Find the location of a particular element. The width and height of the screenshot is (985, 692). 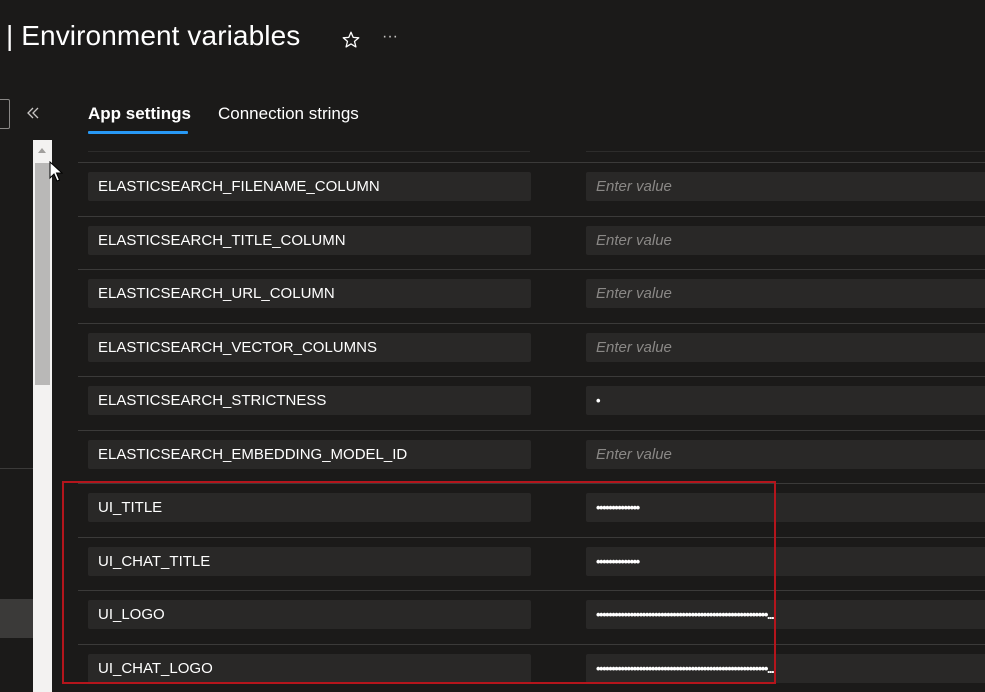

setting-name-field: ELASTICSEARCH_STRICTNESS is located at coordinates (309, 400).